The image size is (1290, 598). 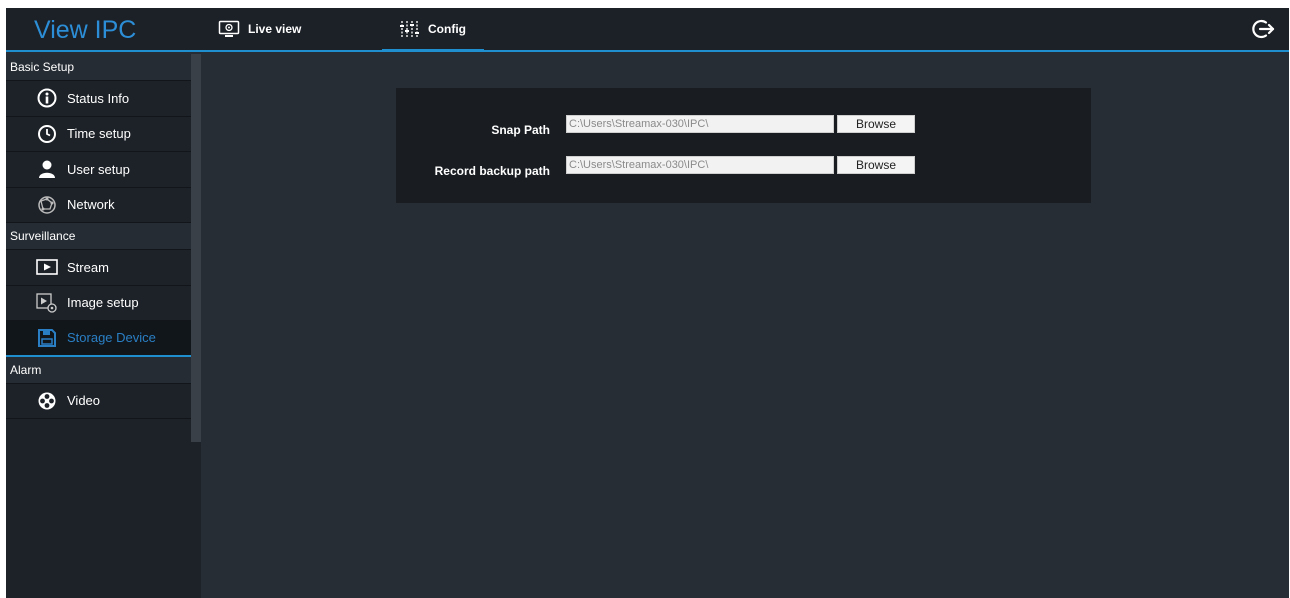 I want to click on record-path-label: Record backup path, so click(x=492, y=171).